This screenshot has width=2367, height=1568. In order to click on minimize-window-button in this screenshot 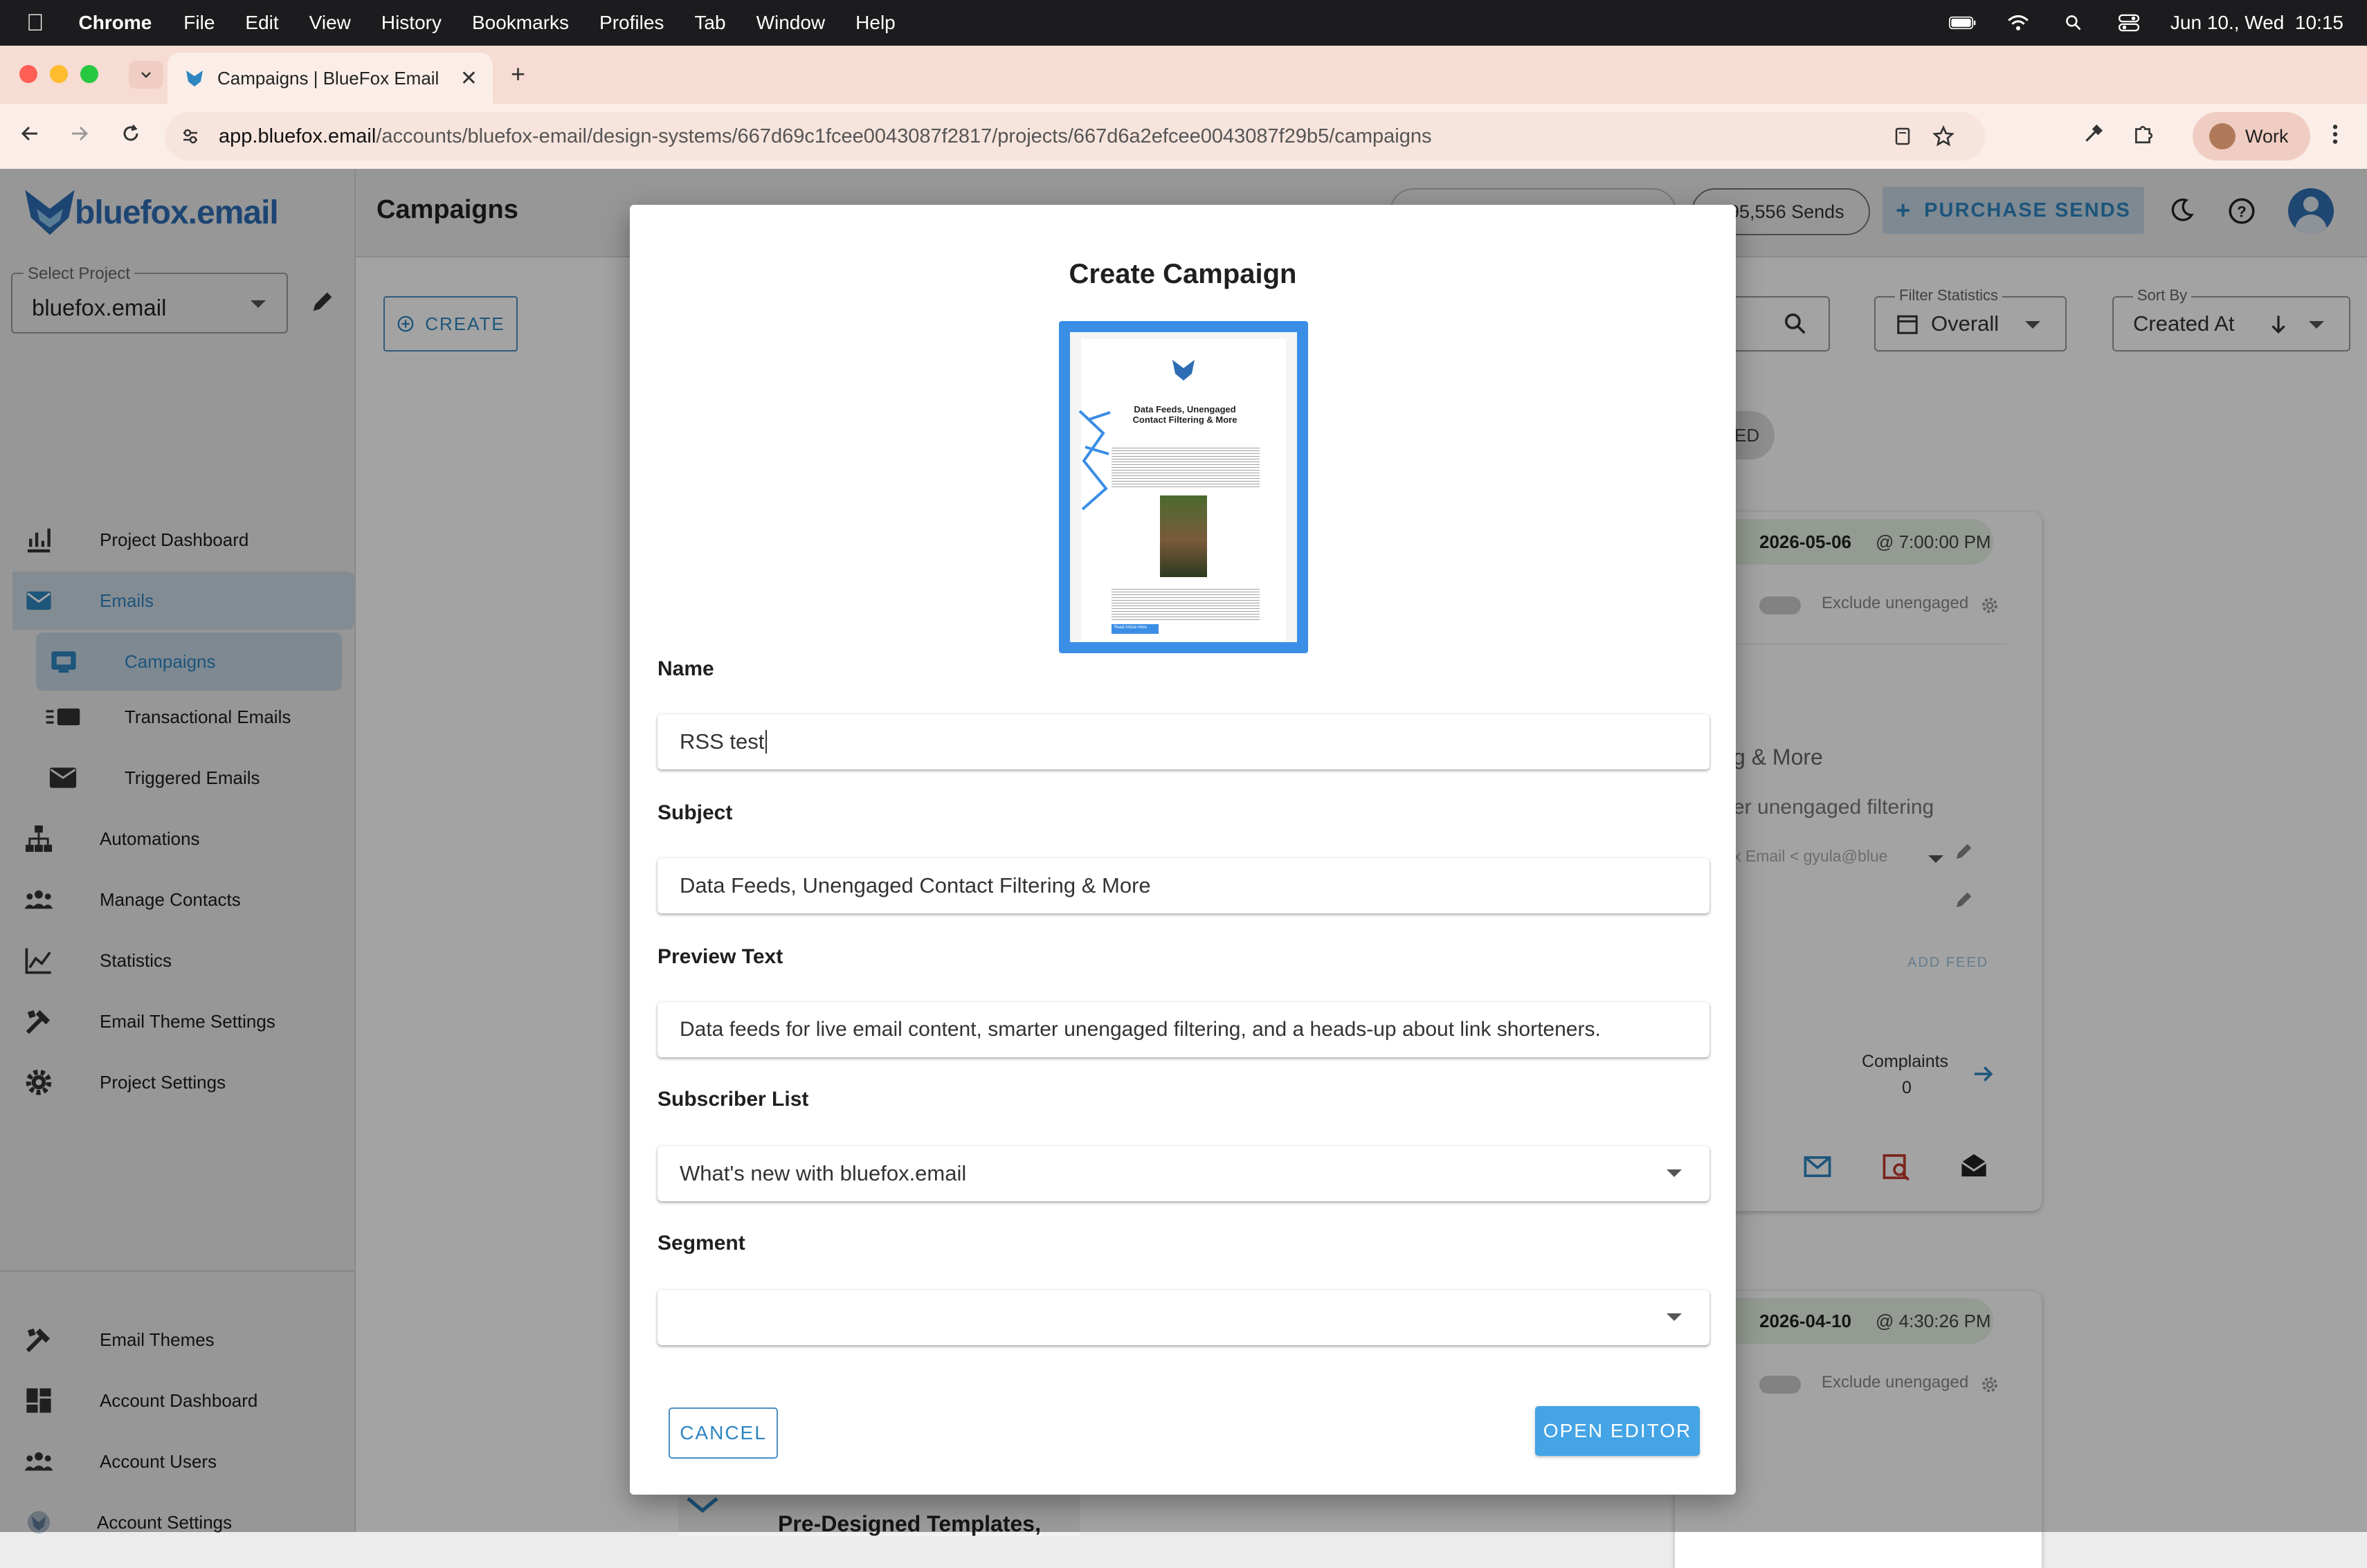, I will do `click(59, 74)`.